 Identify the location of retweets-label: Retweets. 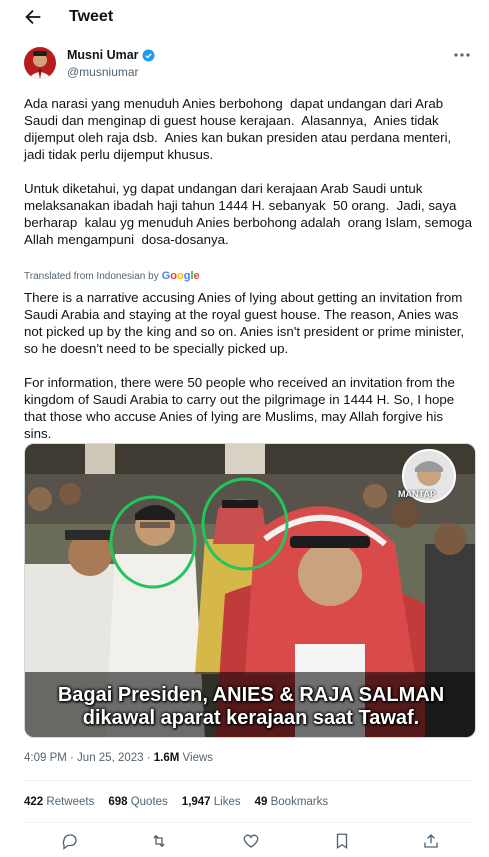
(69, 802).